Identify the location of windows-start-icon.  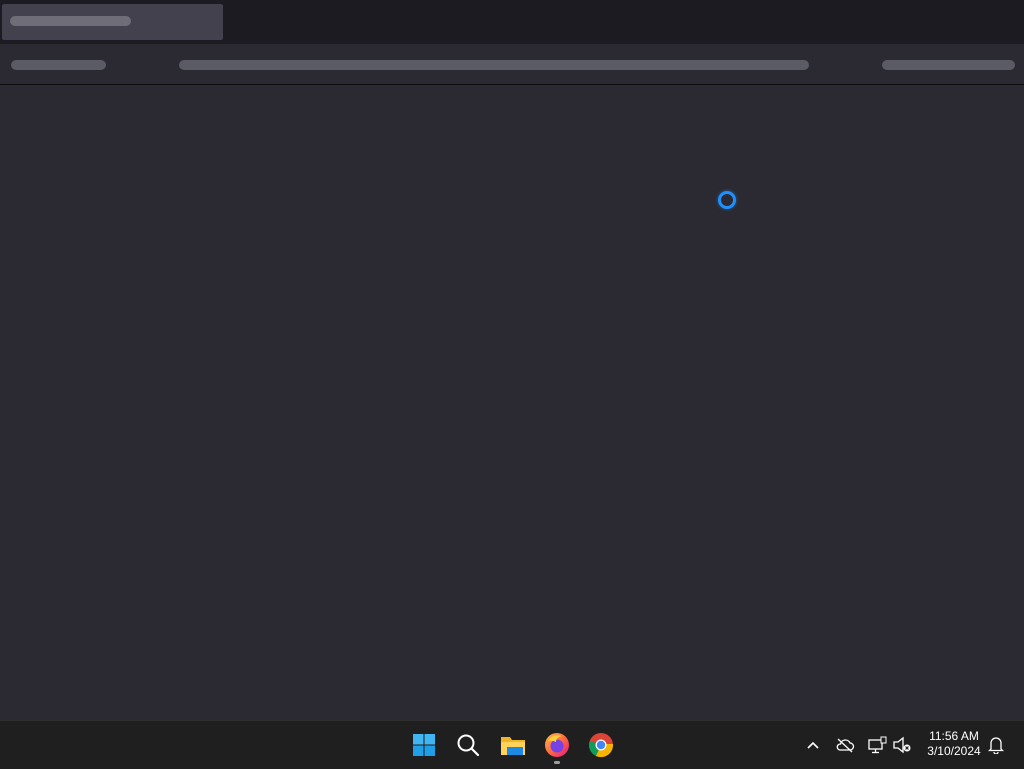
(424, 745).